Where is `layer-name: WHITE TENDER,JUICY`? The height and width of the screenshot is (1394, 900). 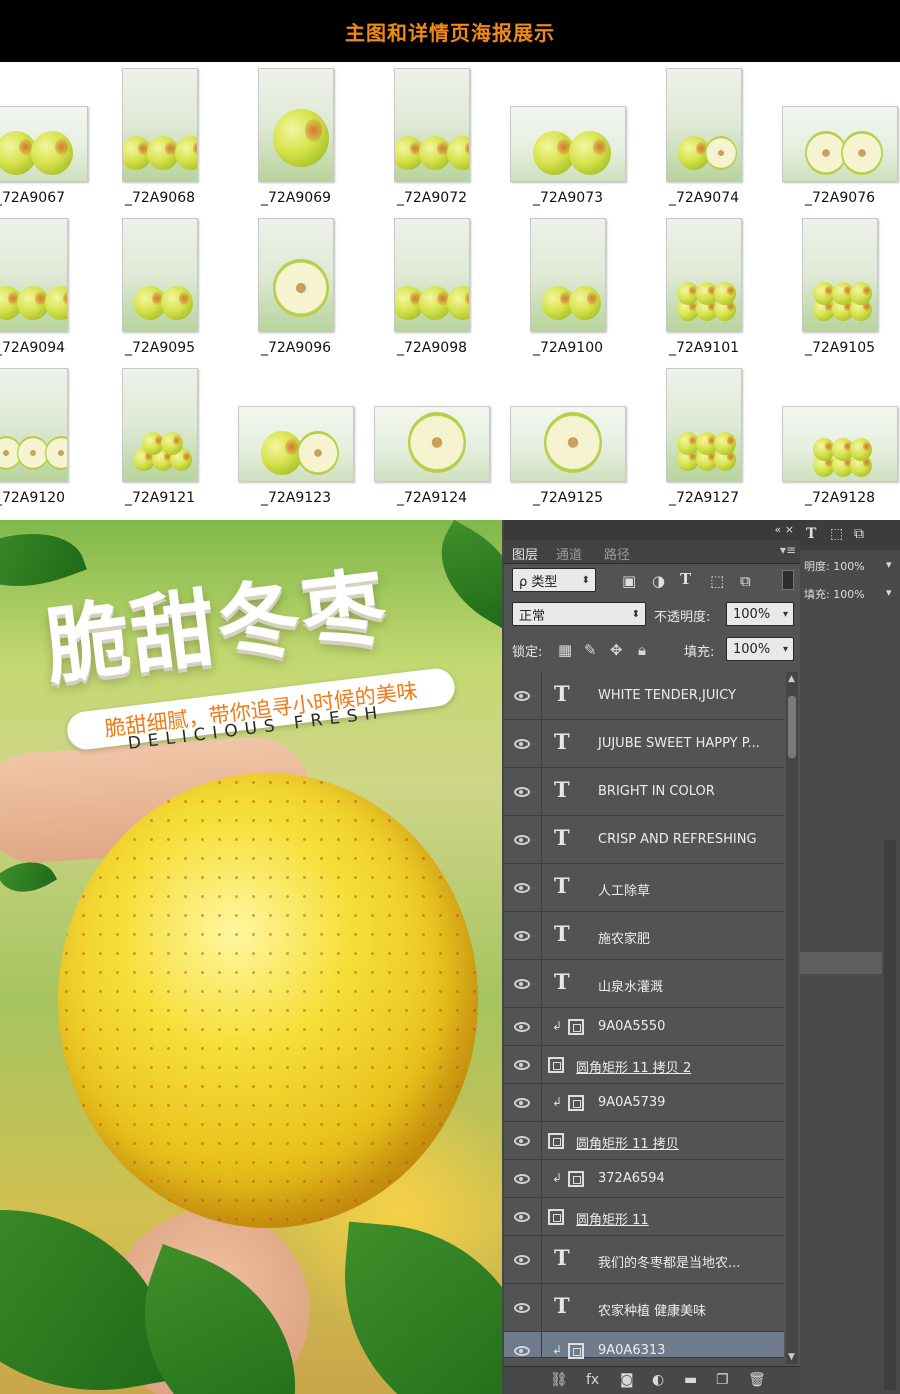
layer-name: WHITE TENDER,JUICY is located at coordinates (667, 695).